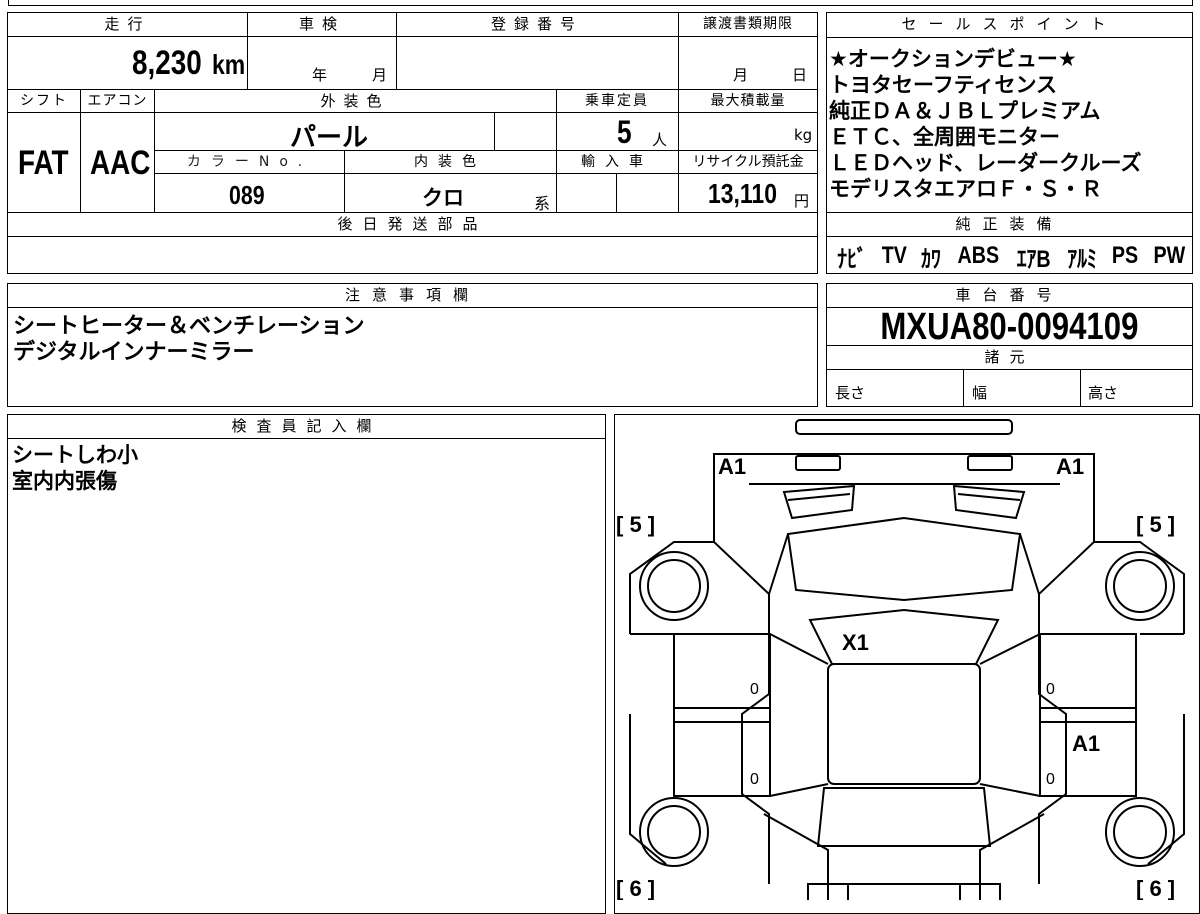  I want to click on equipment-item: TV, so click(895, 255).